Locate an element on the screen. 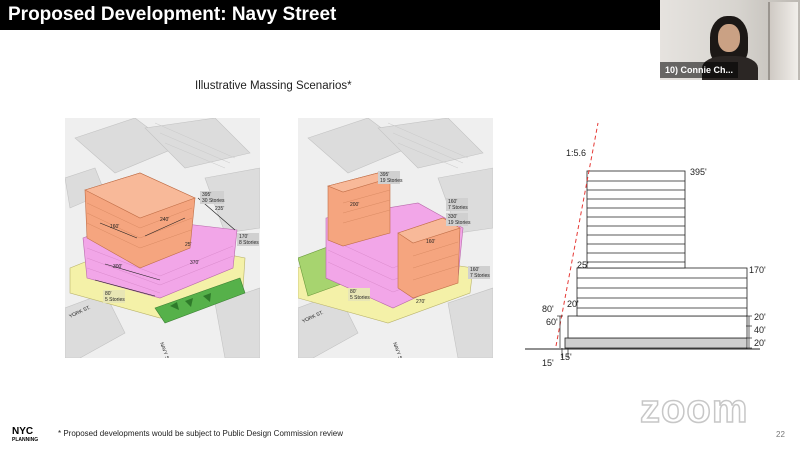 This screenshot has width=800, height=450. width-label-15-right: 15' is located at coordinates (566, 357).